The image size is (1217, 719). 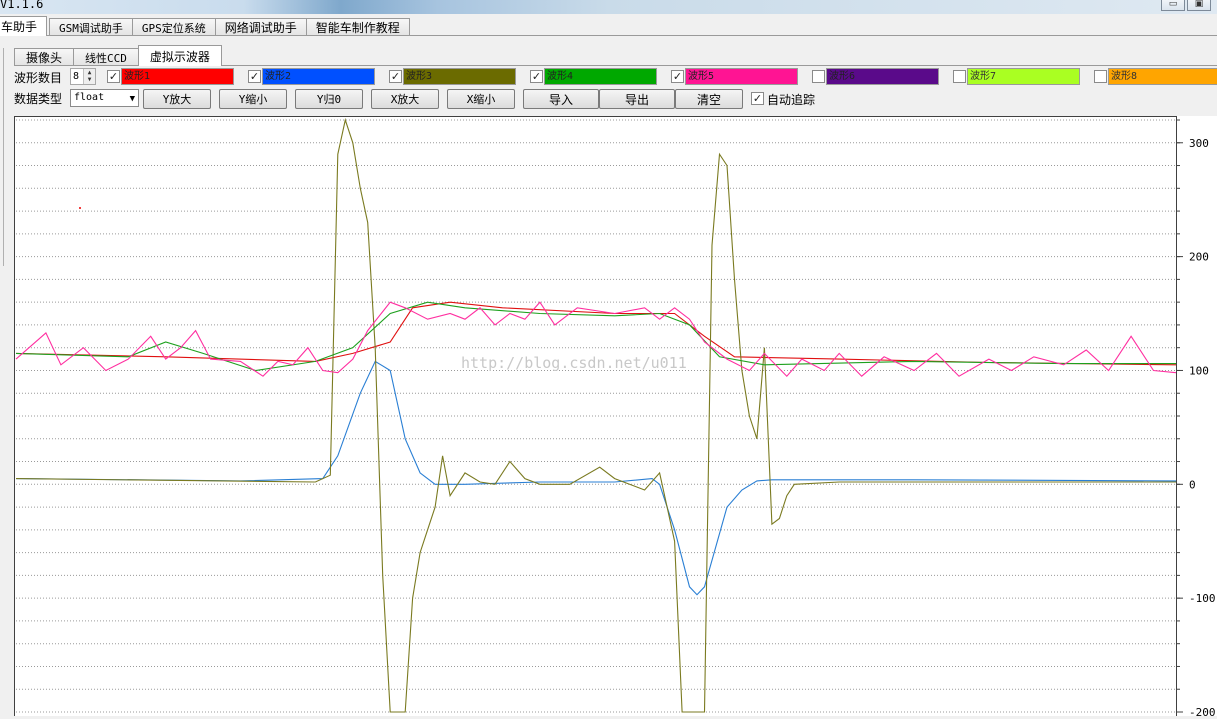 What do you see at coordinates (1192, 484) in the screenshot?
I see `y-tick-label: 0` at bounding box center [1192, 484].